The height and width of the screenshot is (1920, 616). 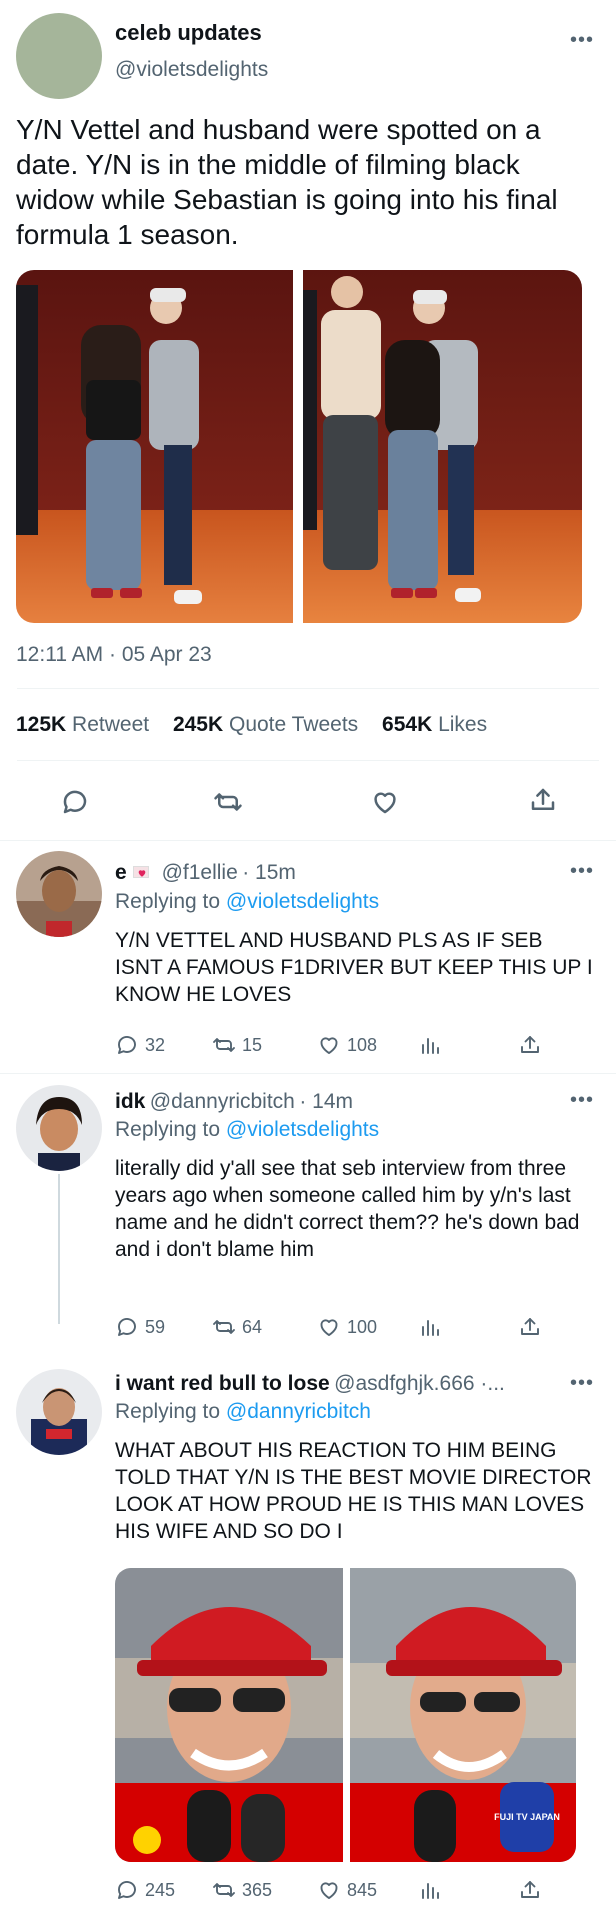 What do you see at coordinates (252, 1044) in the screenshot?
I see `retweet-count: 15` at bounding box center [252, 1044].